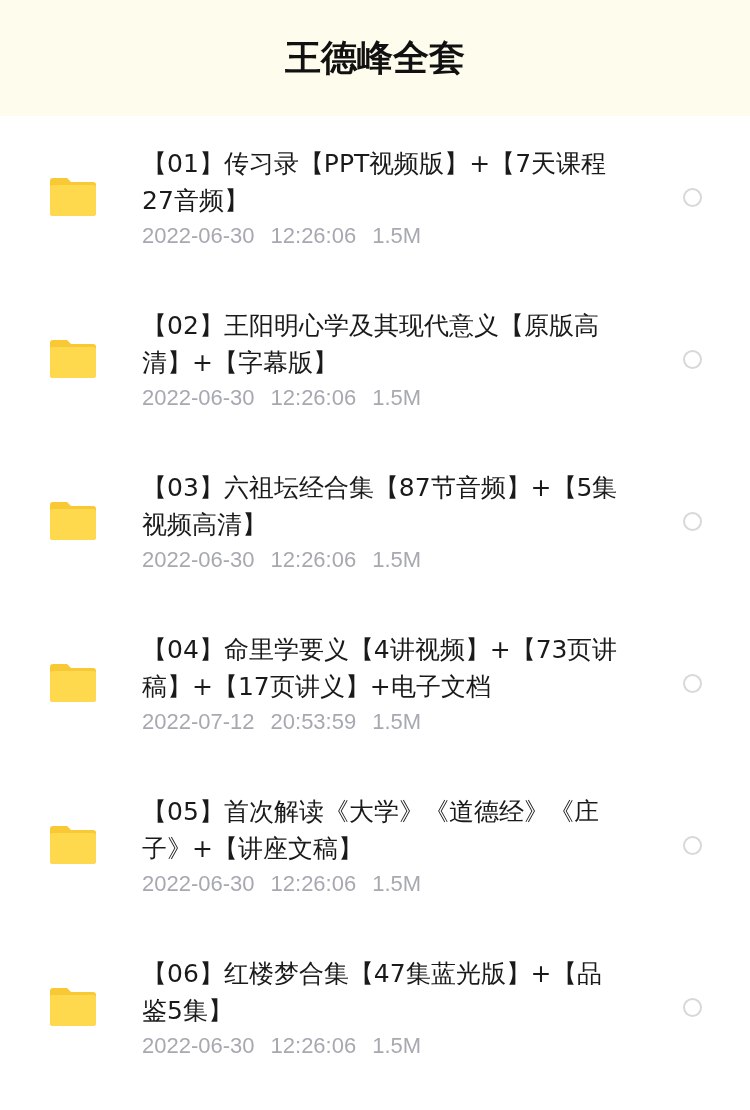 This screenshot has height=1110, width=750. What do you see at coordinates (382, 344) in the screenshot?
I see `folder-name: 【02】王阳明心学及其现代意义【原版高清】+【字幕版】` at bounding box center [382, 344].